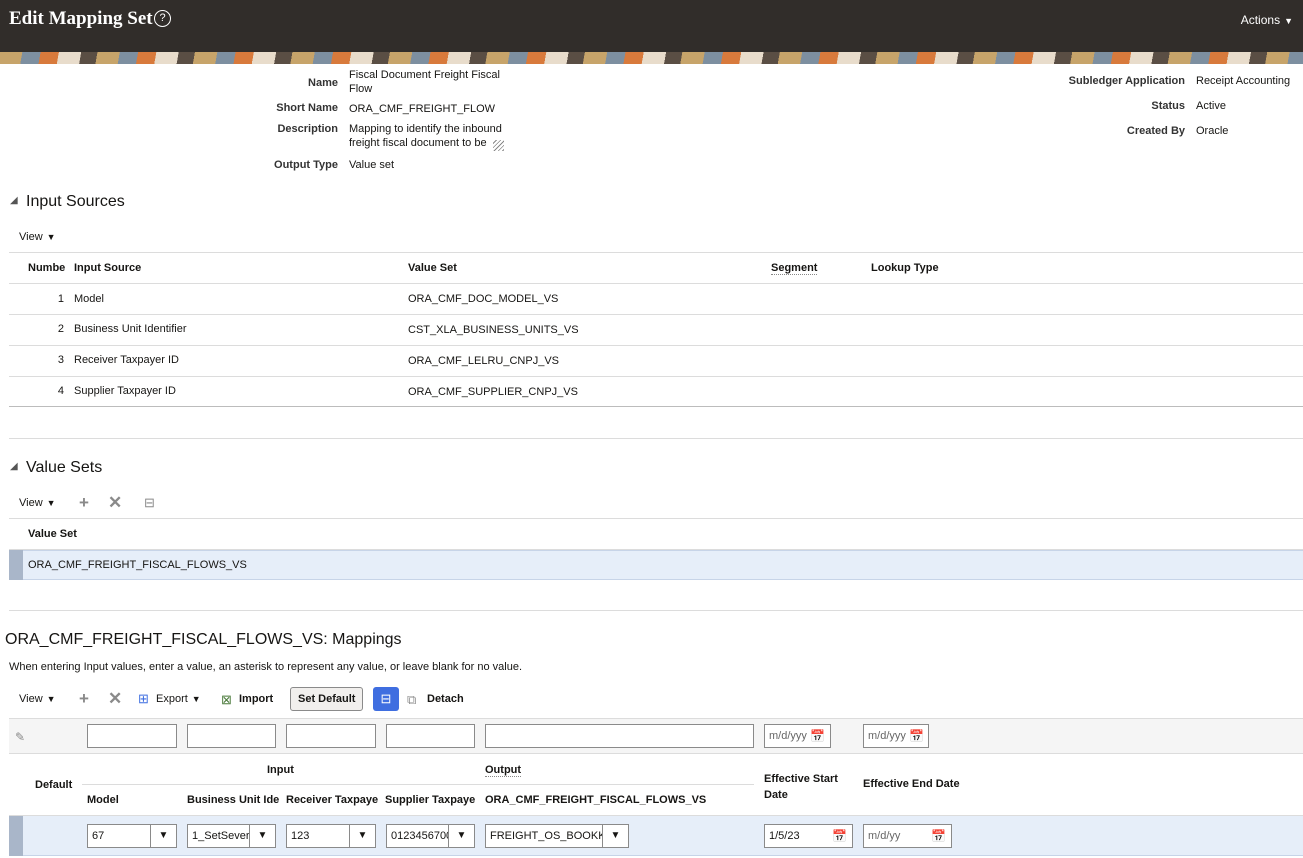 This screenshot has height=858, width=1303. What do you see at coordinates (483, 361) in the screenshot?
I see `row-value-set: ORA_CMF_LELRU_CNPJ_VS` at bounding box center [483, 361].